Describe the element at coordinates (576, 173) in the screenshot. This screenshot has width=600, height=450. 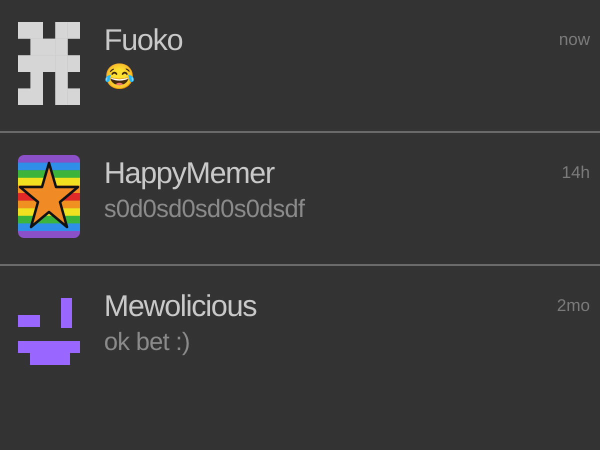
I see `timestamp: 14h` at that location.